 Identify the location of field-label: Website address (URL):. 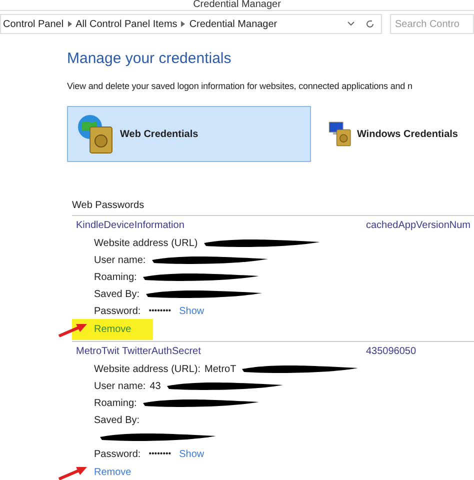
(147, 369).